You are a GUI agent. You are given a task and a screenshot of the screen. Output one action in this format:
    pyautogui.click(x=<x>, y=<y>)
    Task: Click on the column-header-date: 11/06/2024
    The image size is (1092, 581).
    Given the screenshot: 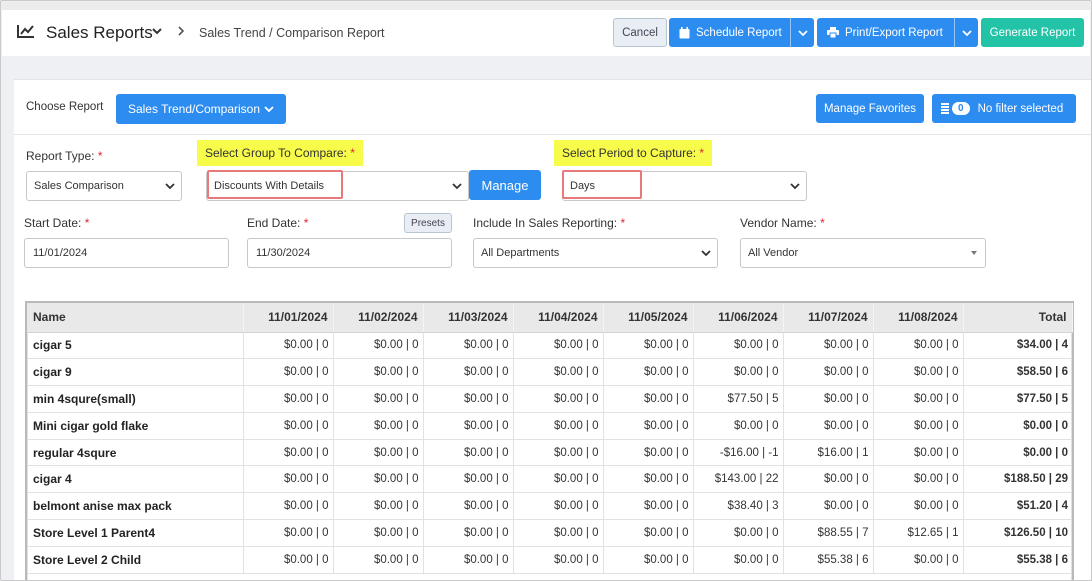 What is the action you would take?
    pyautogui.click(x=738, y=318)
    